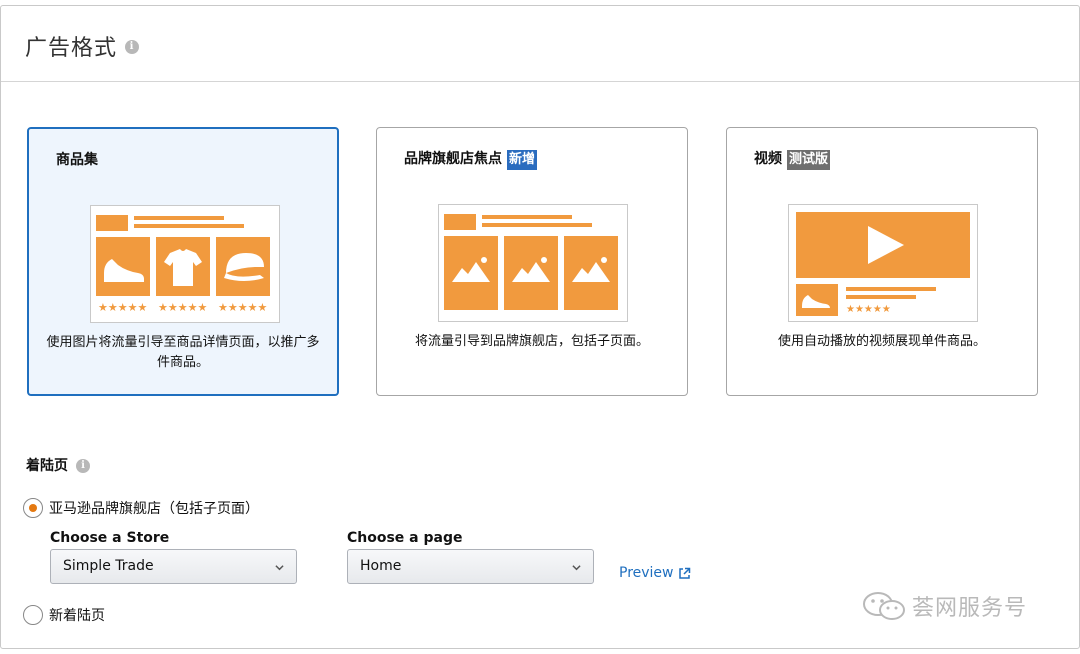 The width and height of the screenshot is (1080, 654). I want to click on card-title: 视频 测试版, so click(792, 159).